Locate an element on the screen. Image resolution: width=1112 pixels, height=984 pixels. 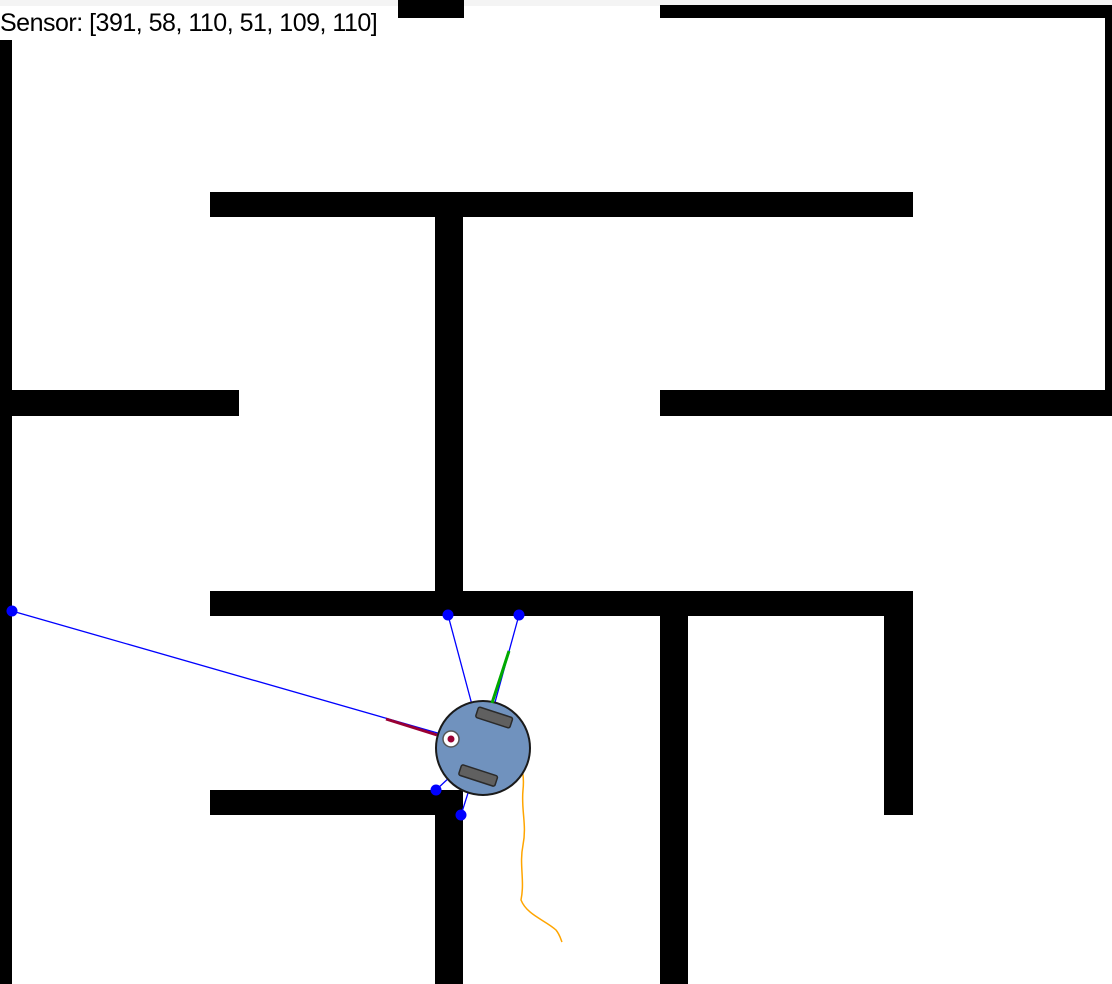
robot-marker-dot is located at coordinates (451, 739).